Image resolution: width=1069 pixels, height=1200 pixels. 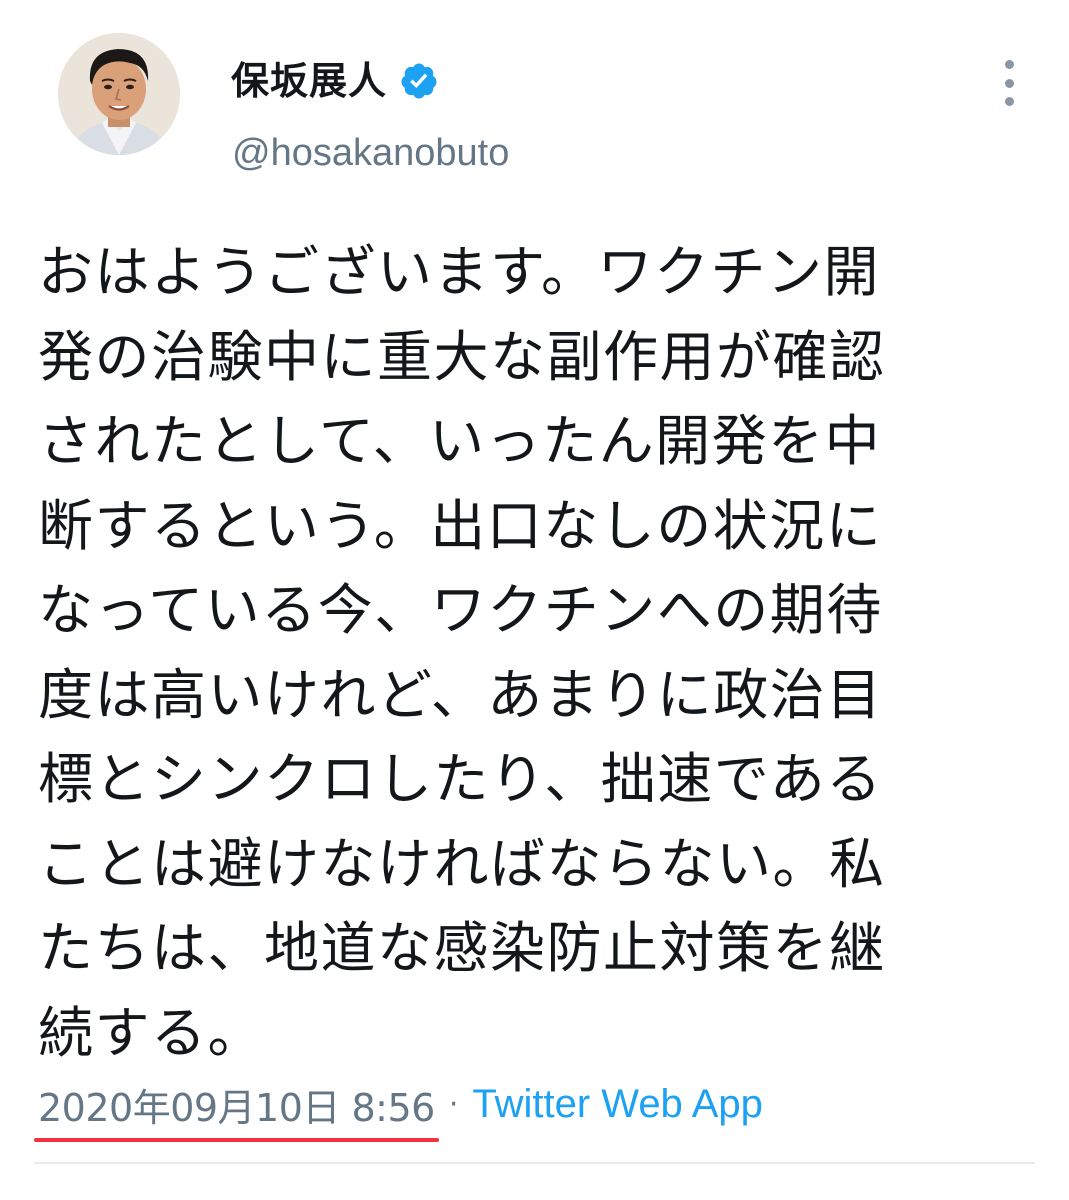 What do you see at coordinates (309, 81) in the screenshot?
I see `display-name: 保坂展人` at bounding box center [309, 81].